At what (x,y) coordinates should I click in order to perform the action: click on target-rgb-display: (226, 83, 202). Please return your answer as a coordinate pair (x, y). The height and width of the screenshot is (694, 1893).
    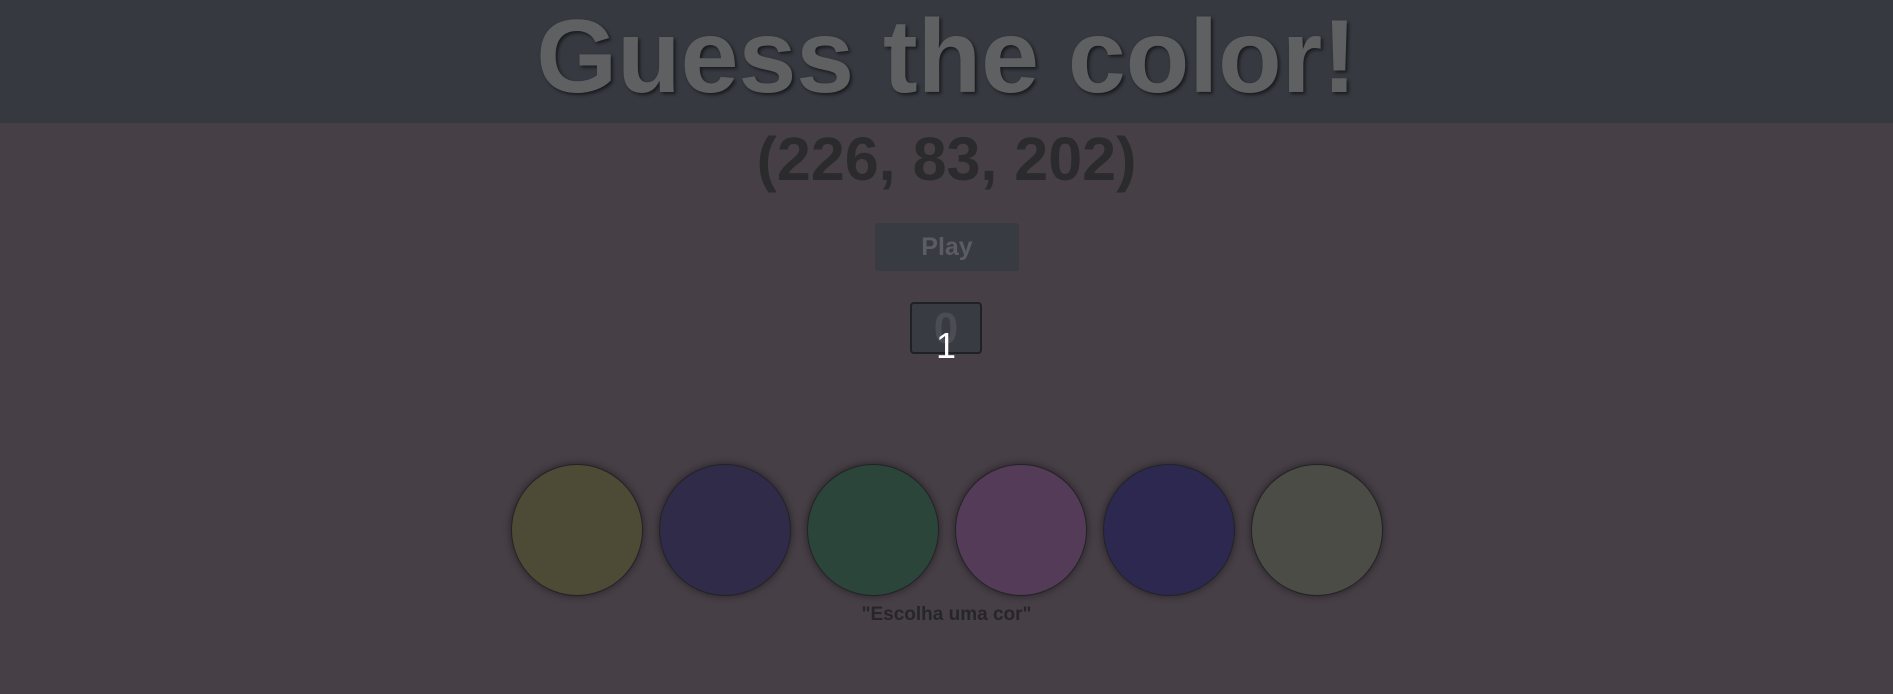
    Looking at the image, I should click on (946, 159).